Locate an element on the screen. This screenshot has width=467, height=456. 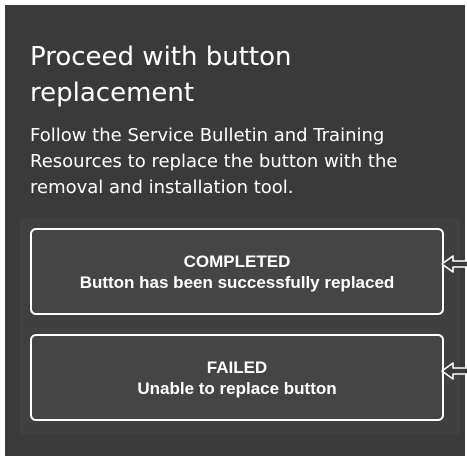
failed-description: Unable to replace button is located at coordinates (237, 388).